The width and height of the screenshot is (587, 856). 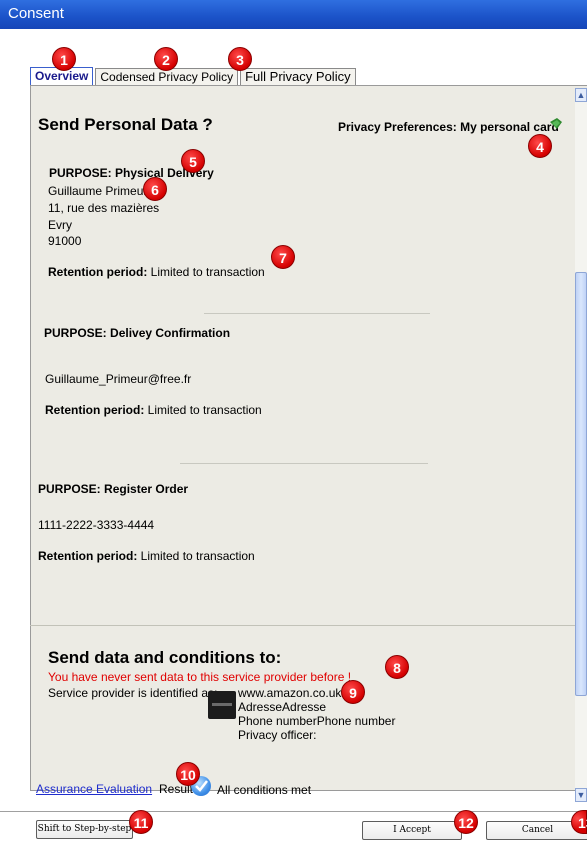 I want to click on scroll-up-button: ▲, so click(x=581, y=95).